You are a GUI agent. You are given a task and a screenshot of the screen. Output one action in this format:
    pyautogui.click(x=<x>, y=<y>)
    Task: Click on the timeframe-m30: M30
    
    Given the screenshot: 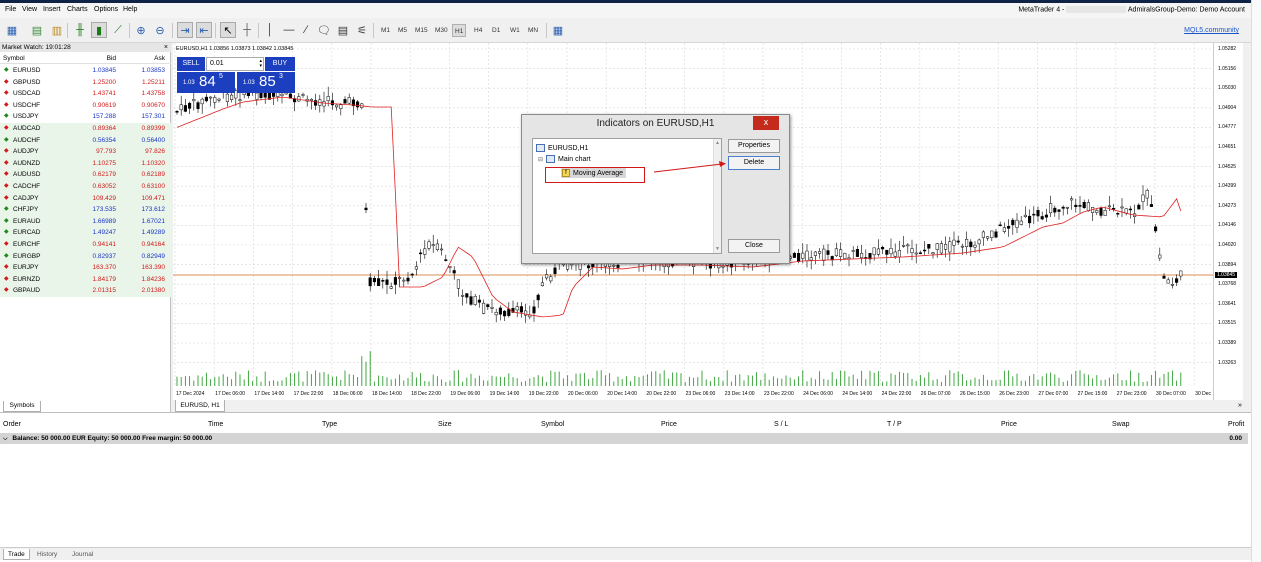 What is the action you would take?
    pyautogui.click(x=441, y=30)
    